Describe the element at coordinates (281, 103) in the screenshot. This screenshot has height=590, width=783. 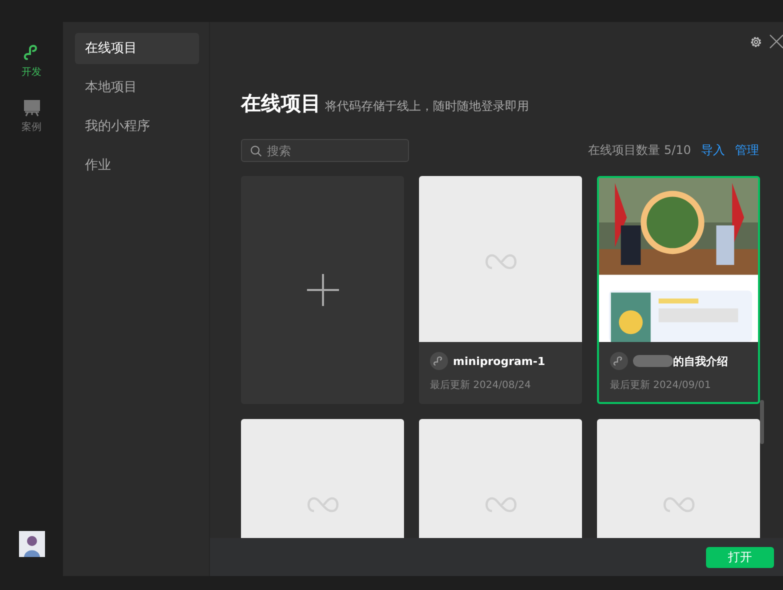
I see `page-title: 在线项目` at that location.